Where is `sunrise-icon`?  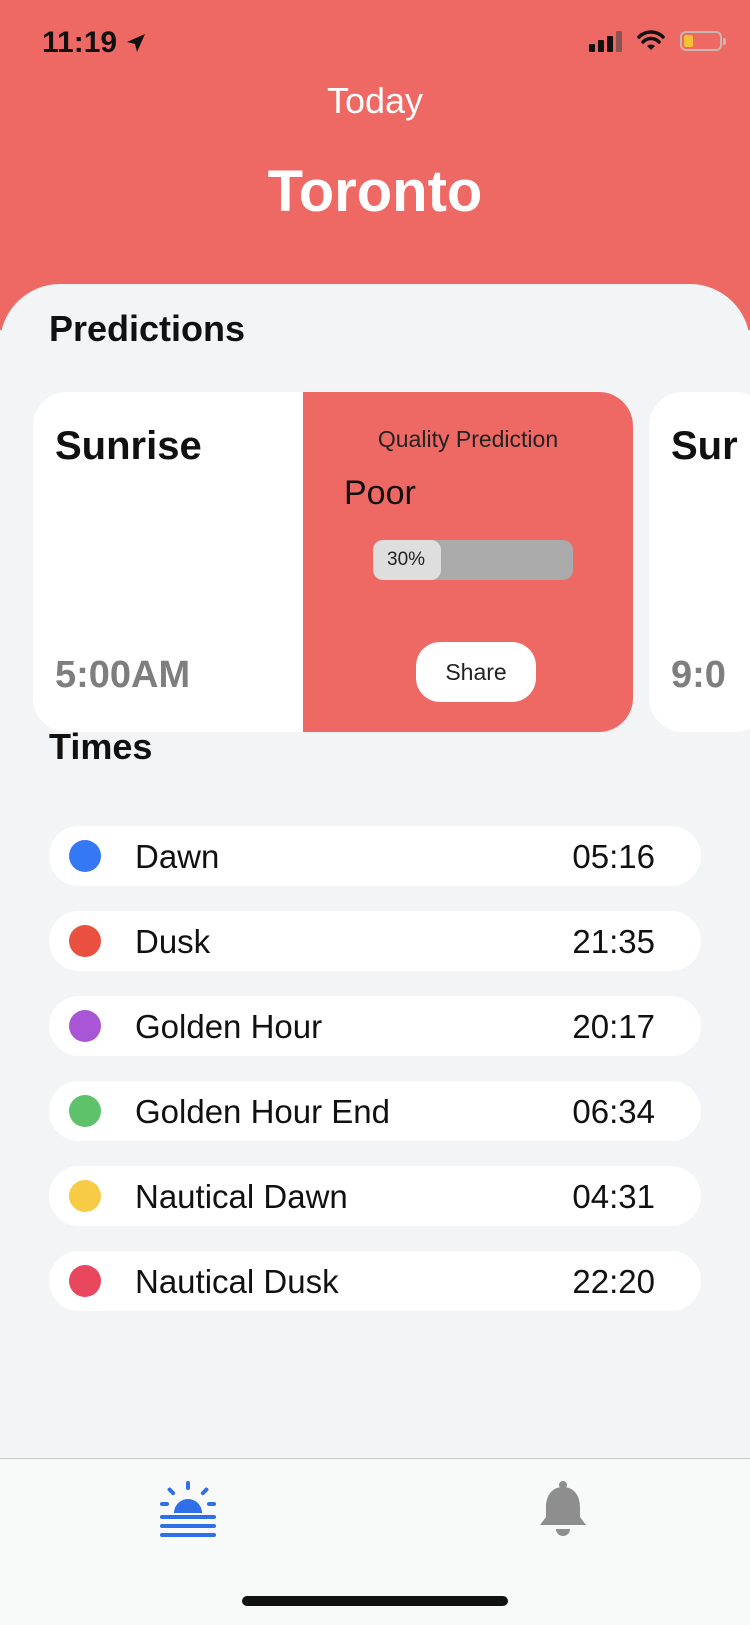 sunrise-icon is located at coordinates (188, 1509).